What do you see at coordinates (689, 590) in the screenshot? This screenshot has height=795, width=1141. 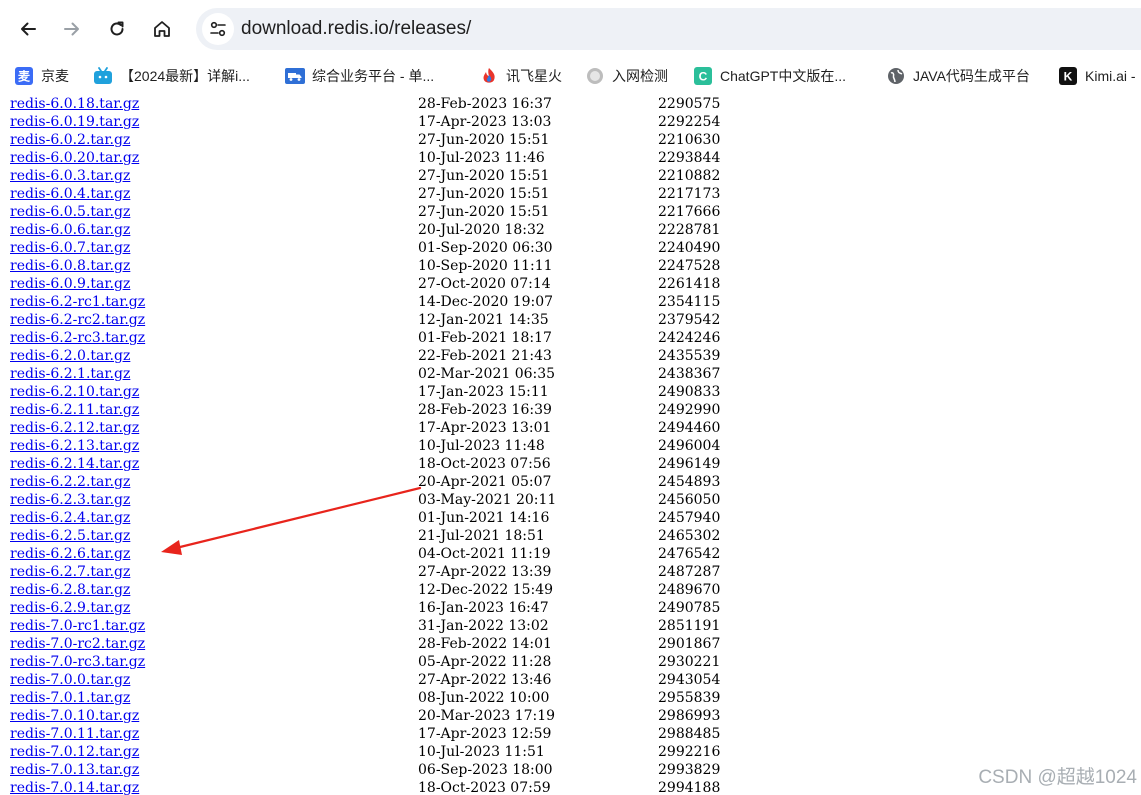 I see `file-size: 2489670` at bounding box center [689, 590].